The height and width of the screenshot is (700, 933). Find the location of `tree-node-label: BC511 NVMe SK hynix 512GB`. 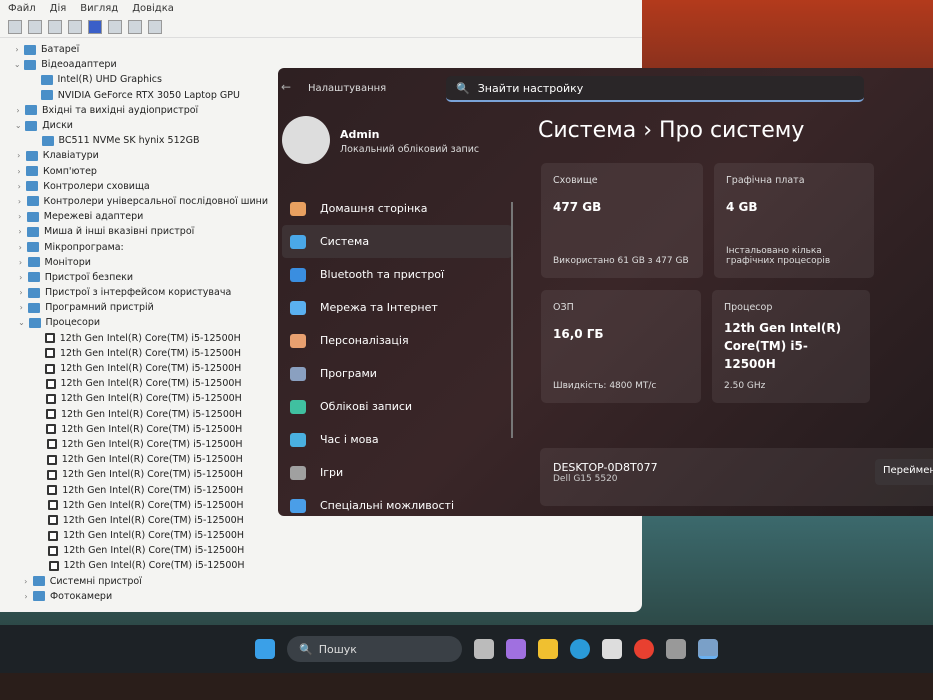

tree-node-label: BC511 NVMe SK hynix 512GB is located at coordinates (129, 141).